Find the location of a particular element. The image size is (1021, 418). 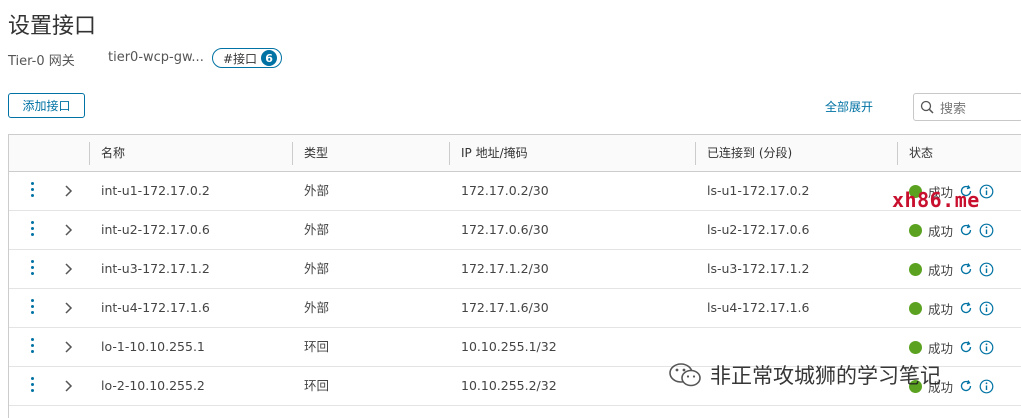

add-interface-button: 添加接口 is located at coordinates (46, 105).